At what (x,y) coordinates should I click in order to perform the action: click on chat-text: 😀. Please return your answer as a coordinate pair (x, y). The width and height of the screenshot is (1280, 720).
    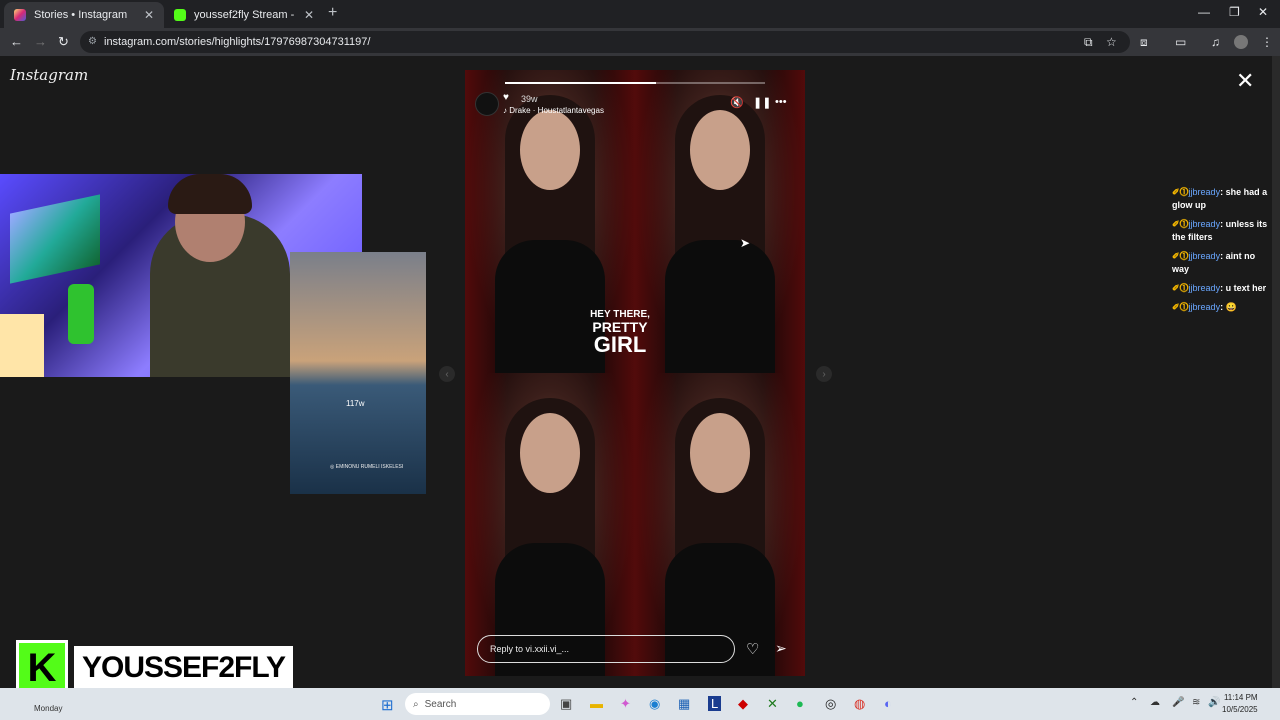
    Looking at the image, I should click on (1231, 307).